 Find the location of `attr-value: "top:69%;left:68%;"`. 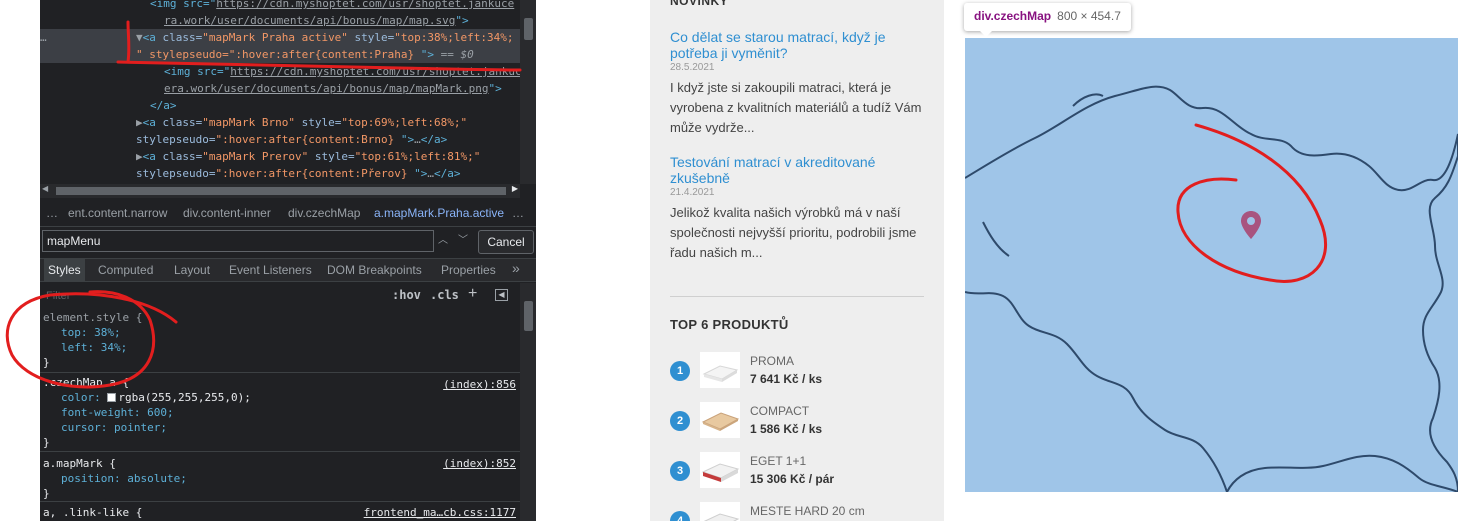

attr-value: "top:69%;left:68%;" is located at coordinates (404, 122).